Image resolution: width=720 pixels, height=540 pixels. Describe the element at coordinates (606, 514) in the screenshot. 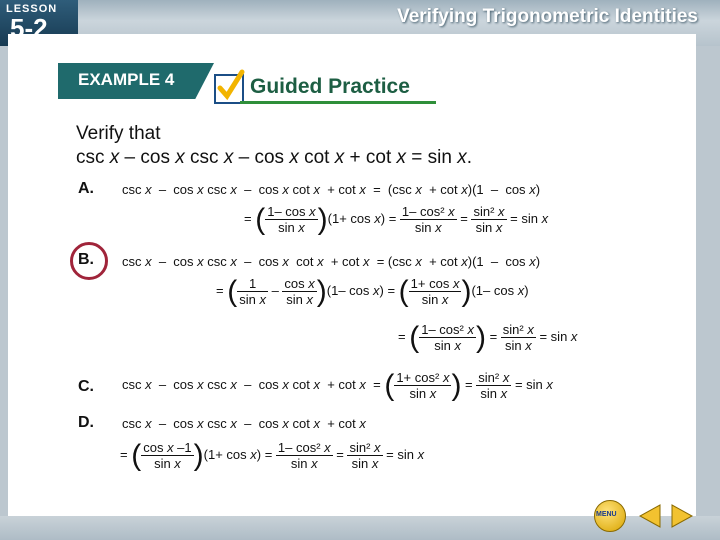

I see `menu-label: MENU` at that location.